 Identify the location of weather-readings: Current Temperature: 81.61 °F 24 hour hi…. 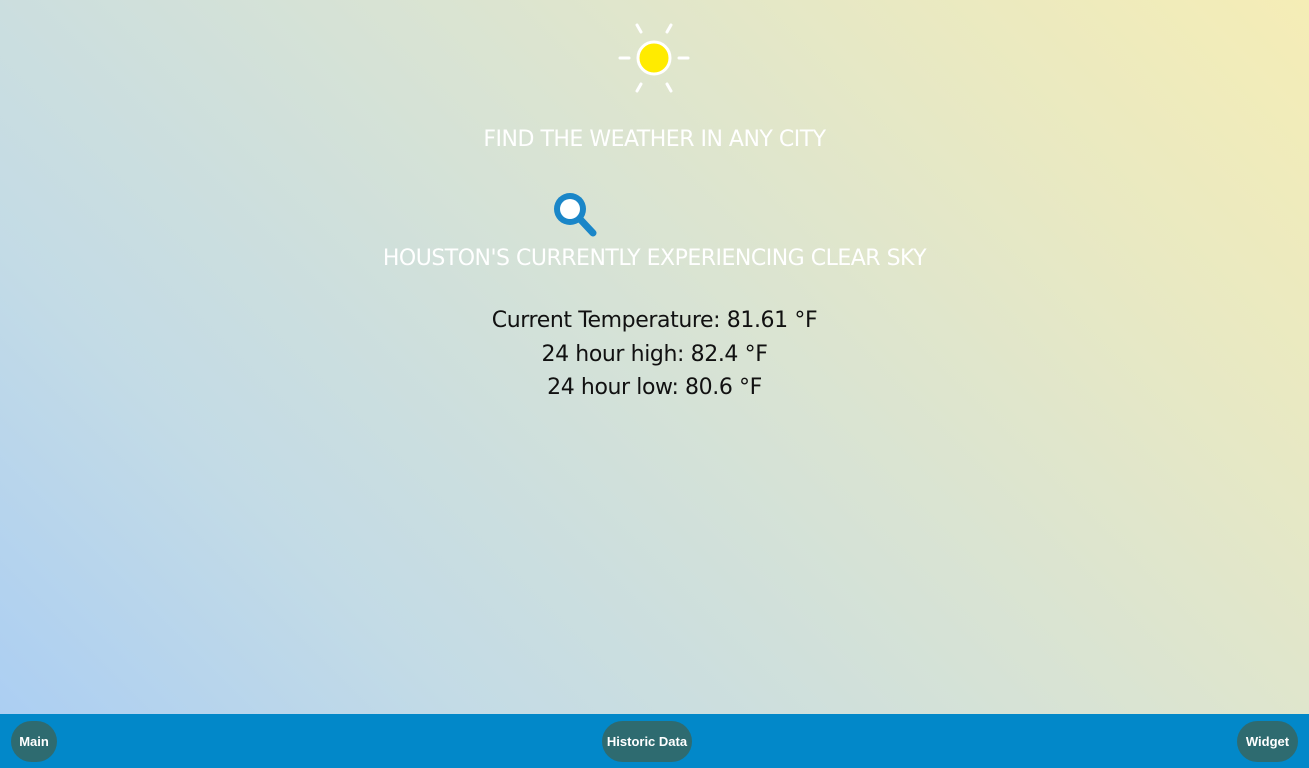
(654, 357).